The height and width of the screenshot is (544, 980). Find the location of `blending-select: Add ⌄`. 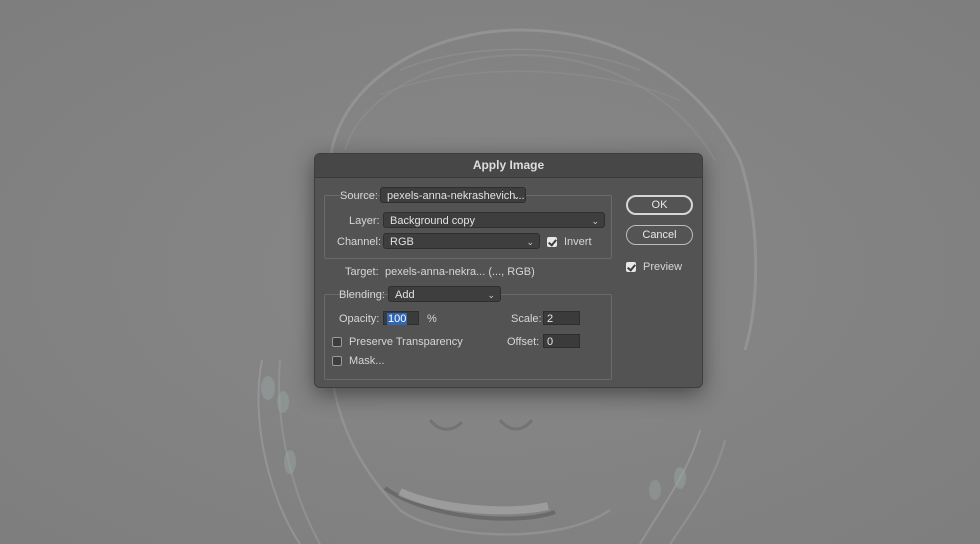

blending-select: Add ⌄ is located at coordinates (444, 294).